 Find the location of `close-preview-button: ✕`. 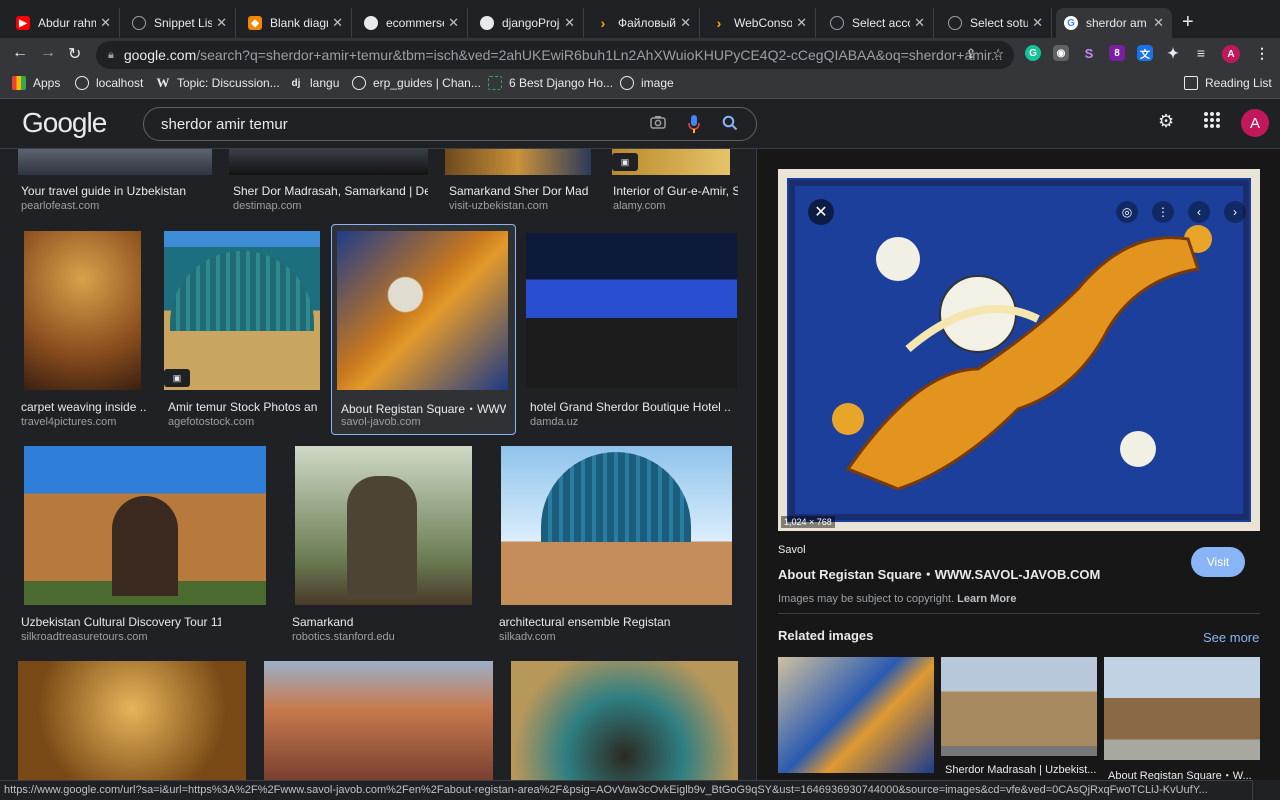

close-preview-button: ✕ is located at coordinates (821, 212).